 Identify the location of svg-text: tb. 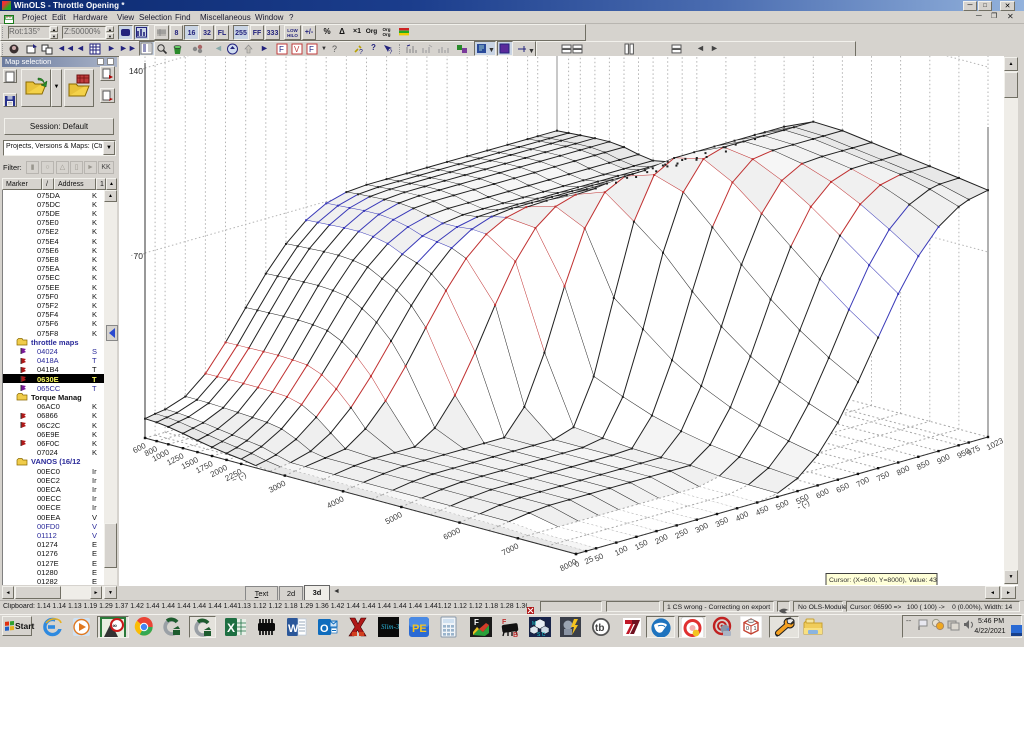
(599, 628).